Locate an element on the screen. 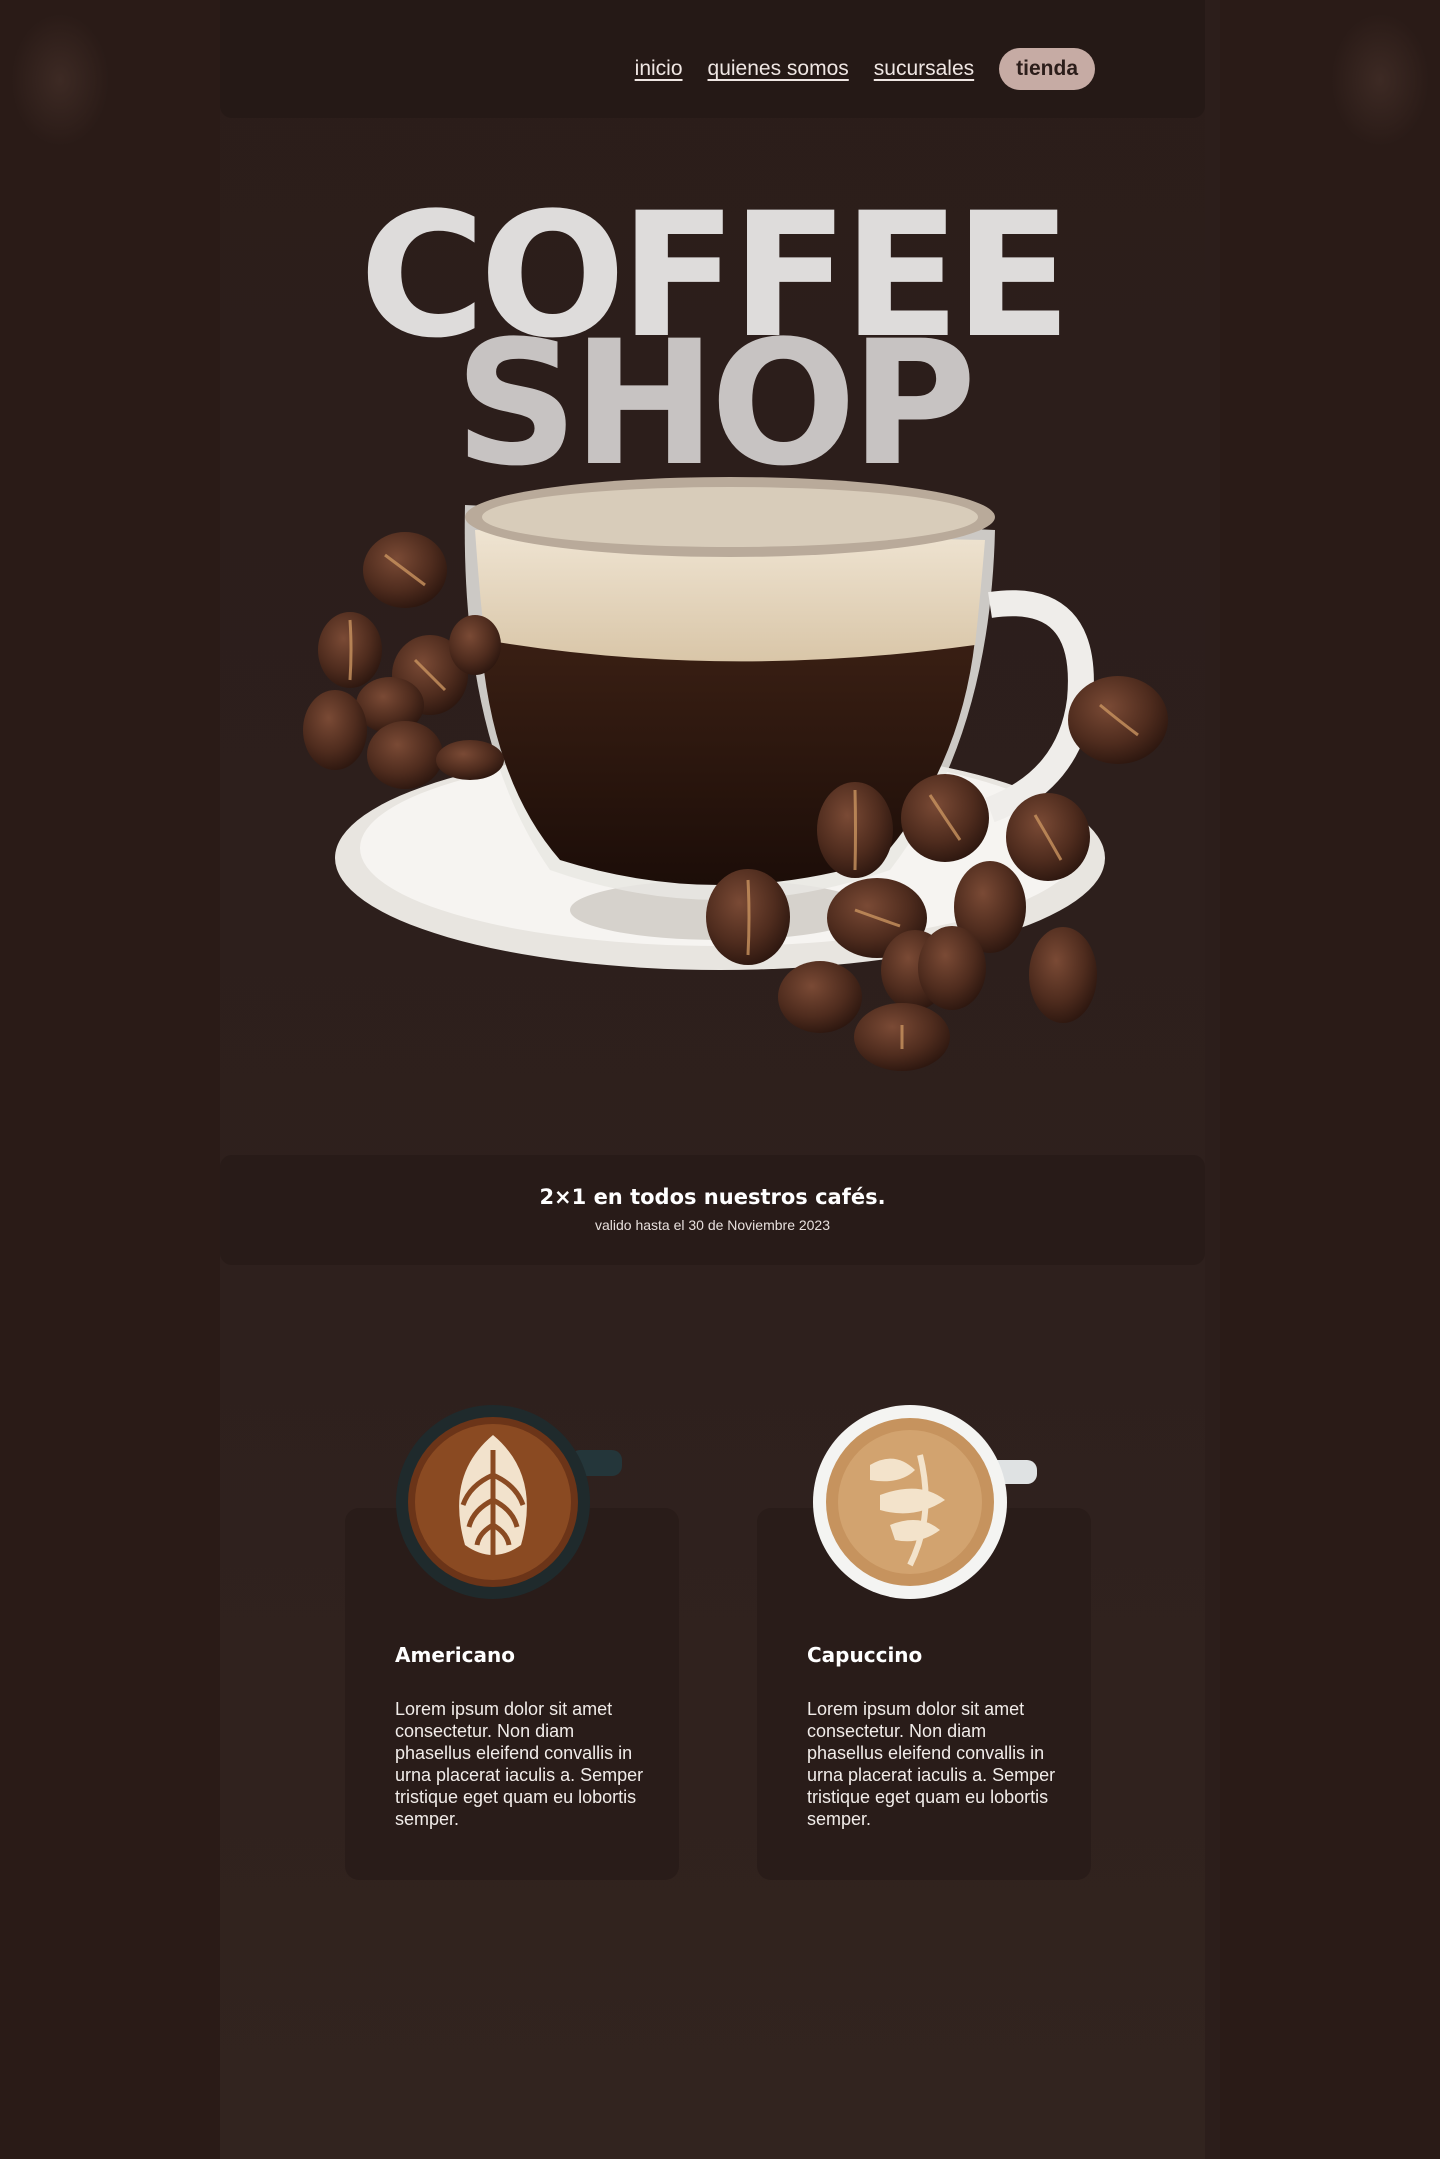 This screenshot has height=2159, width=1440. americano-cup-image is located at coordinates (509, 1502).